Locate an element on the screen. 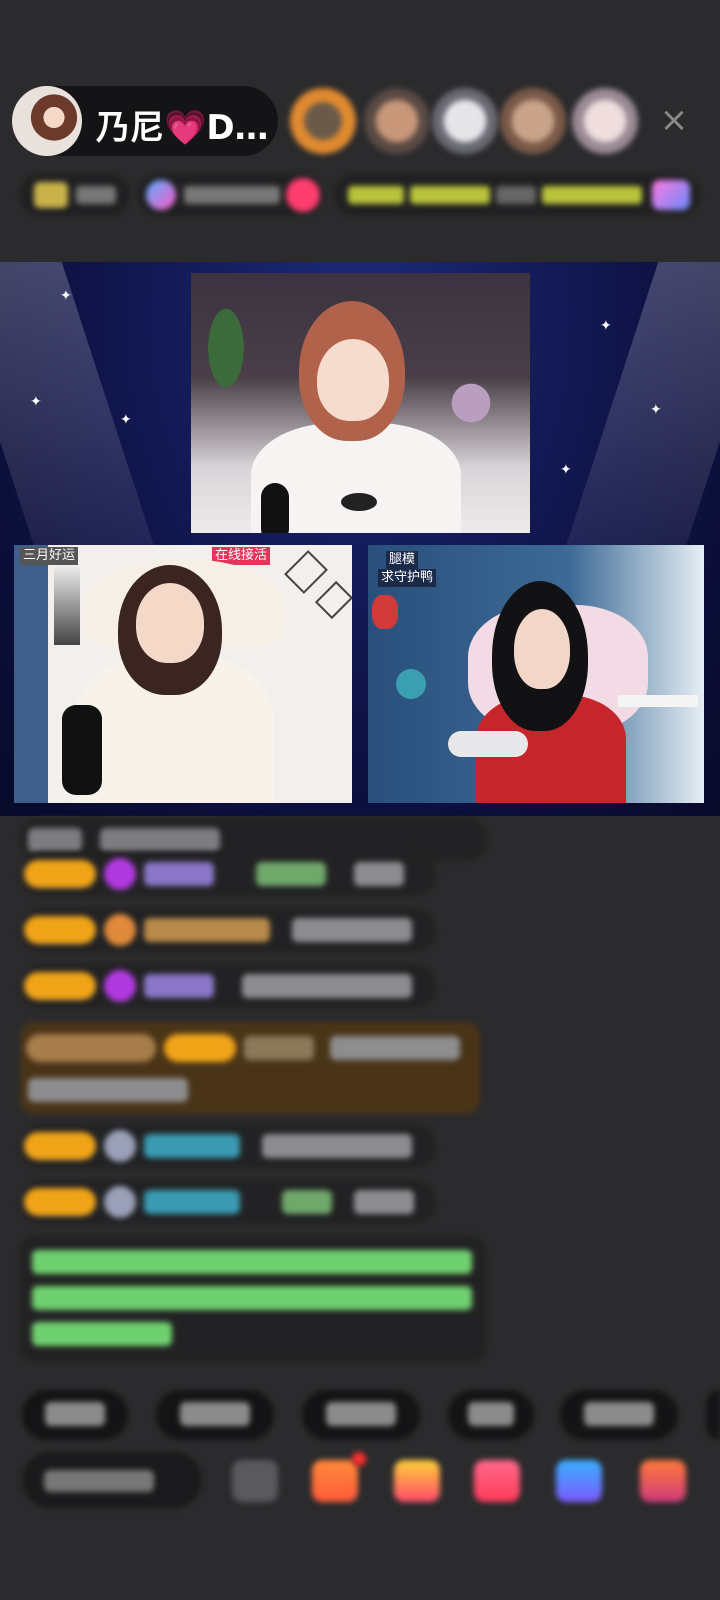 The width and height of the screenshot is (720, 1600). host-face is located at coordinates (353, 380).